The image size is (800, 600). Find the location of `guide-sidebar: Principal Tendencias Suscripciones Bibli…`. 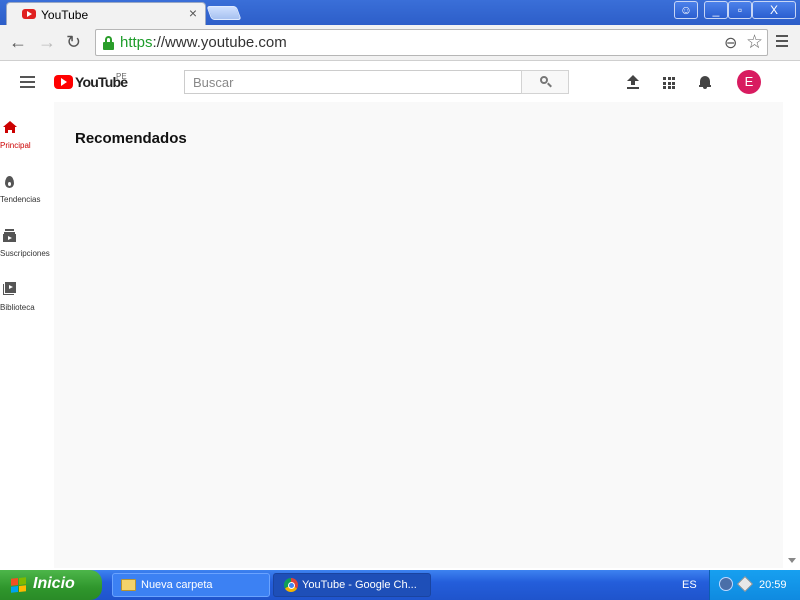

guide-sidebar: Principal Tendencias Suscripciones Bibli… is located at coordinates (27, 335).